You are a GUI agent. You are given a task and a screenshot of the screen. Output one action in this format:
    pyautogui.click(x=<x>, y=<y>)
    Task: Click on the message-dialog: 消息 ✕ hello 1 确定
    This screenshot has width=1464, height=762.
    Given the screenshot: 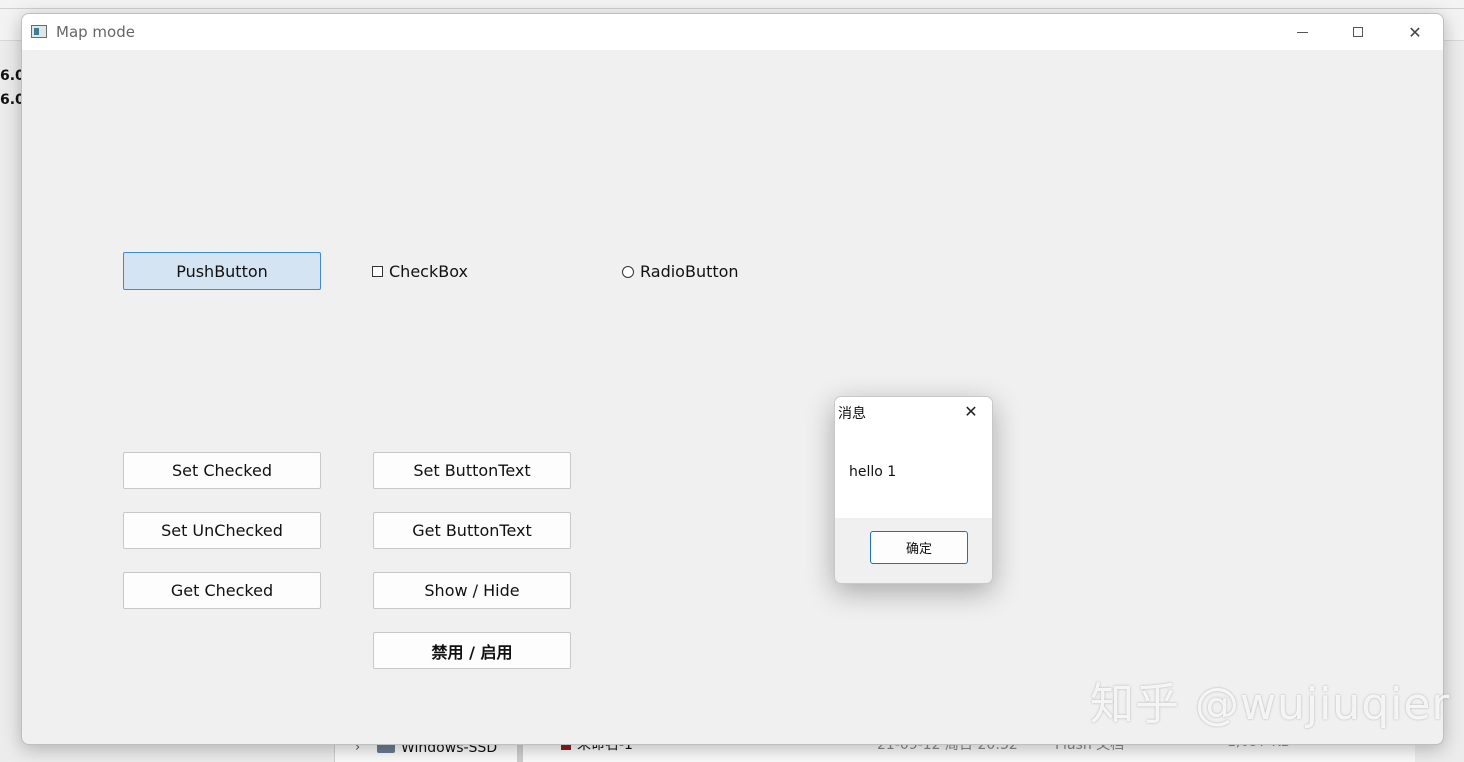 What is the action you would take?
    pyautogui.click(x=913, y=490)
    